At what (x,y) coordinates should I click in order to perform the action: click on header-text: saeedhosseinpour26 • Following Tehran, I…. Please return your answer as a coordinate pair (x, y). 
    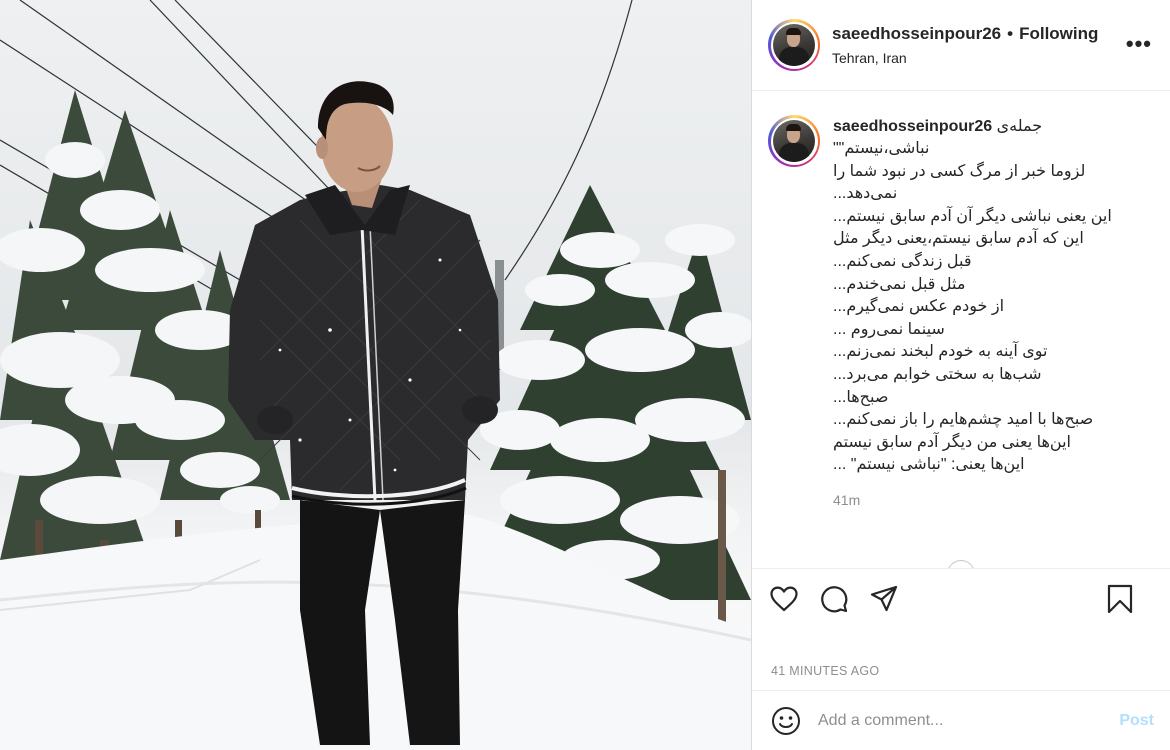
    Looking at the image, I should click on (965, 45).